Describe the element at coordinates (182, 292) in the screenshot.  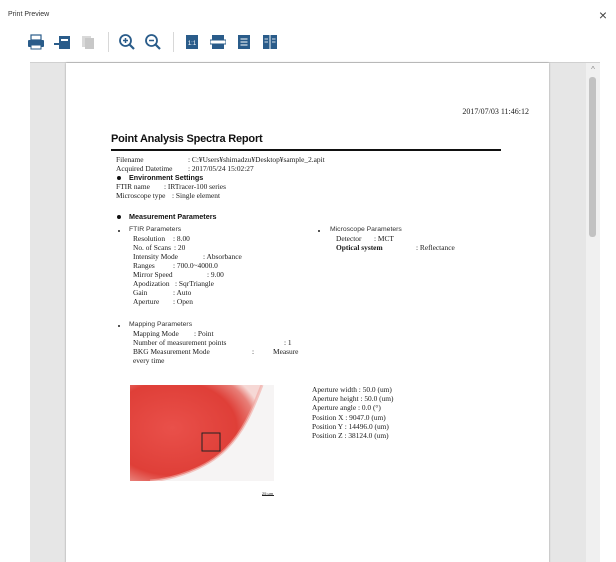
I see `gain-value: : Auto` at that location.